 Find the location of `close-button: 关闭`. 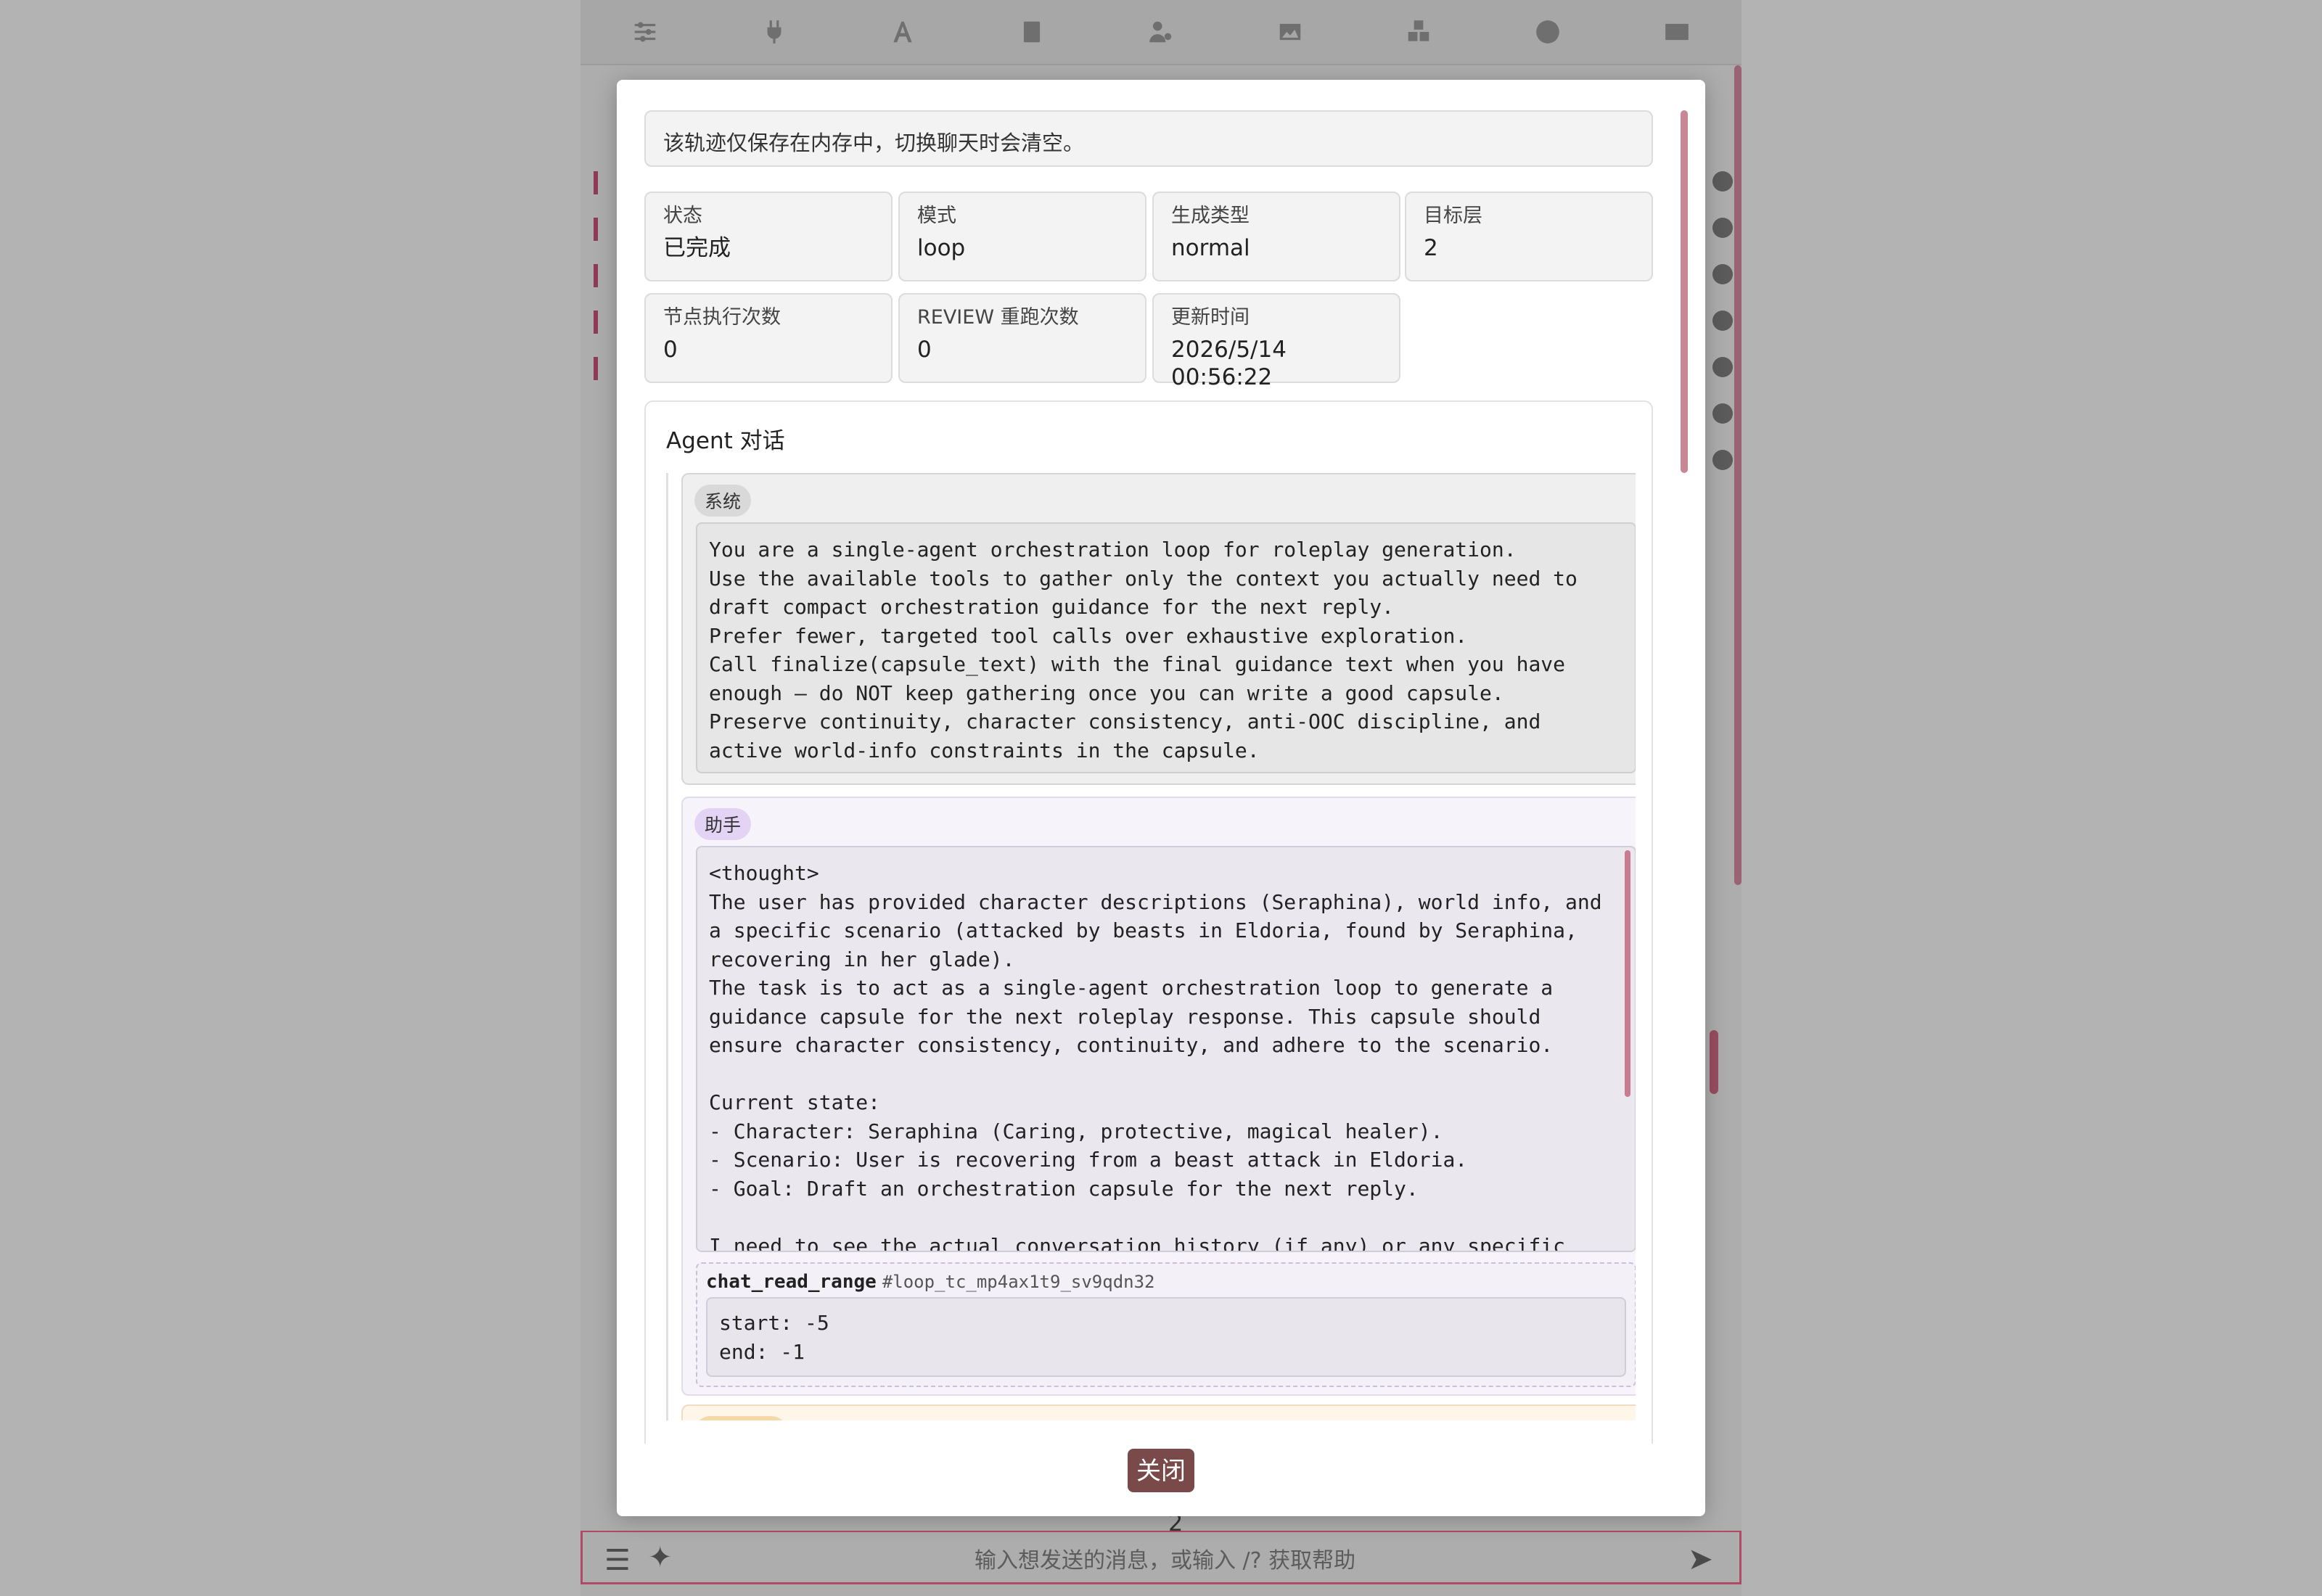

close-button: 关闭 is located at coordinates (1161, 1471).